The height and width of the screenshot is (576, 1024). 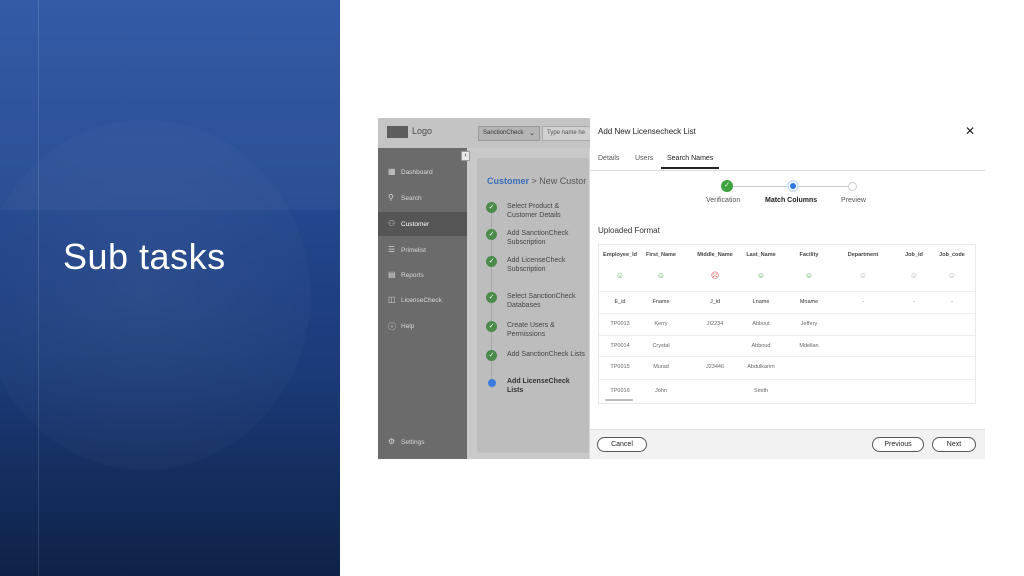 What do you see at coordinates (644, 158) in the screenshot?
I see `tab-users: Users` at bounding box center [644, 158].